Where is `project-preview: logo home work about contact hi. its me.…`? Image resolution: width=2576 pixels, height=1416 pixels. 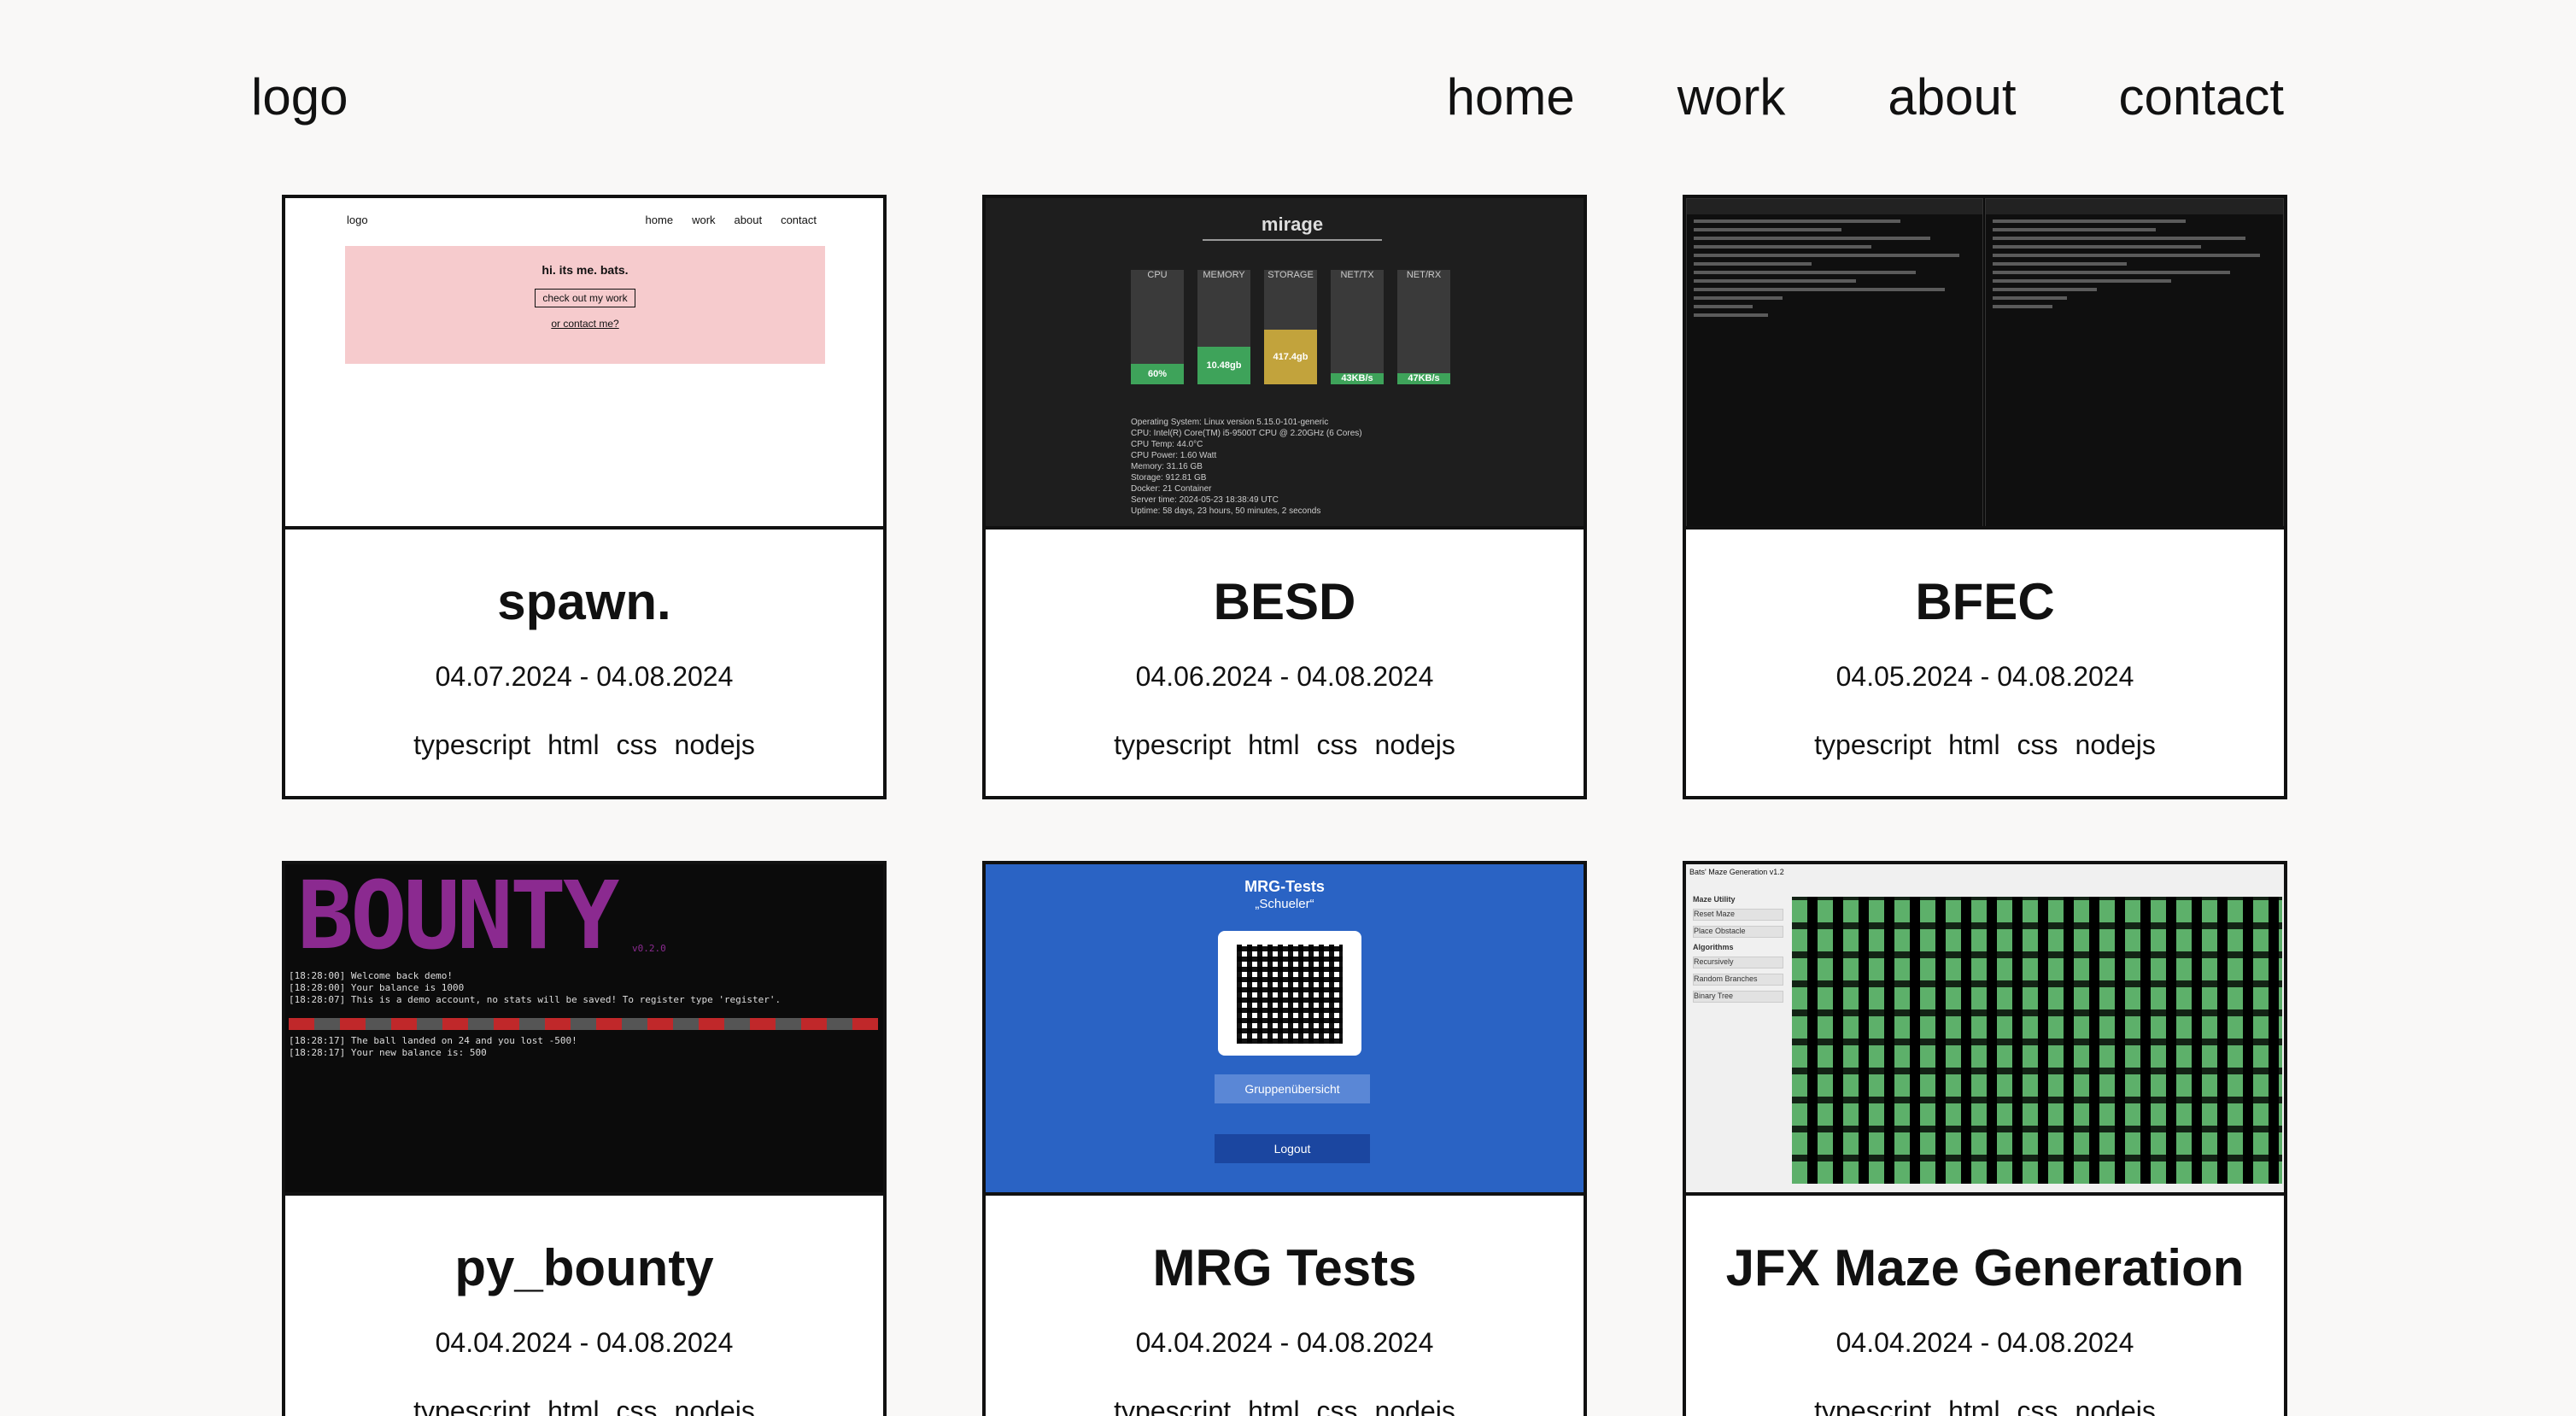
project-preview: logo home work about contact hi. its me.… is located at coordinates (584, 364).